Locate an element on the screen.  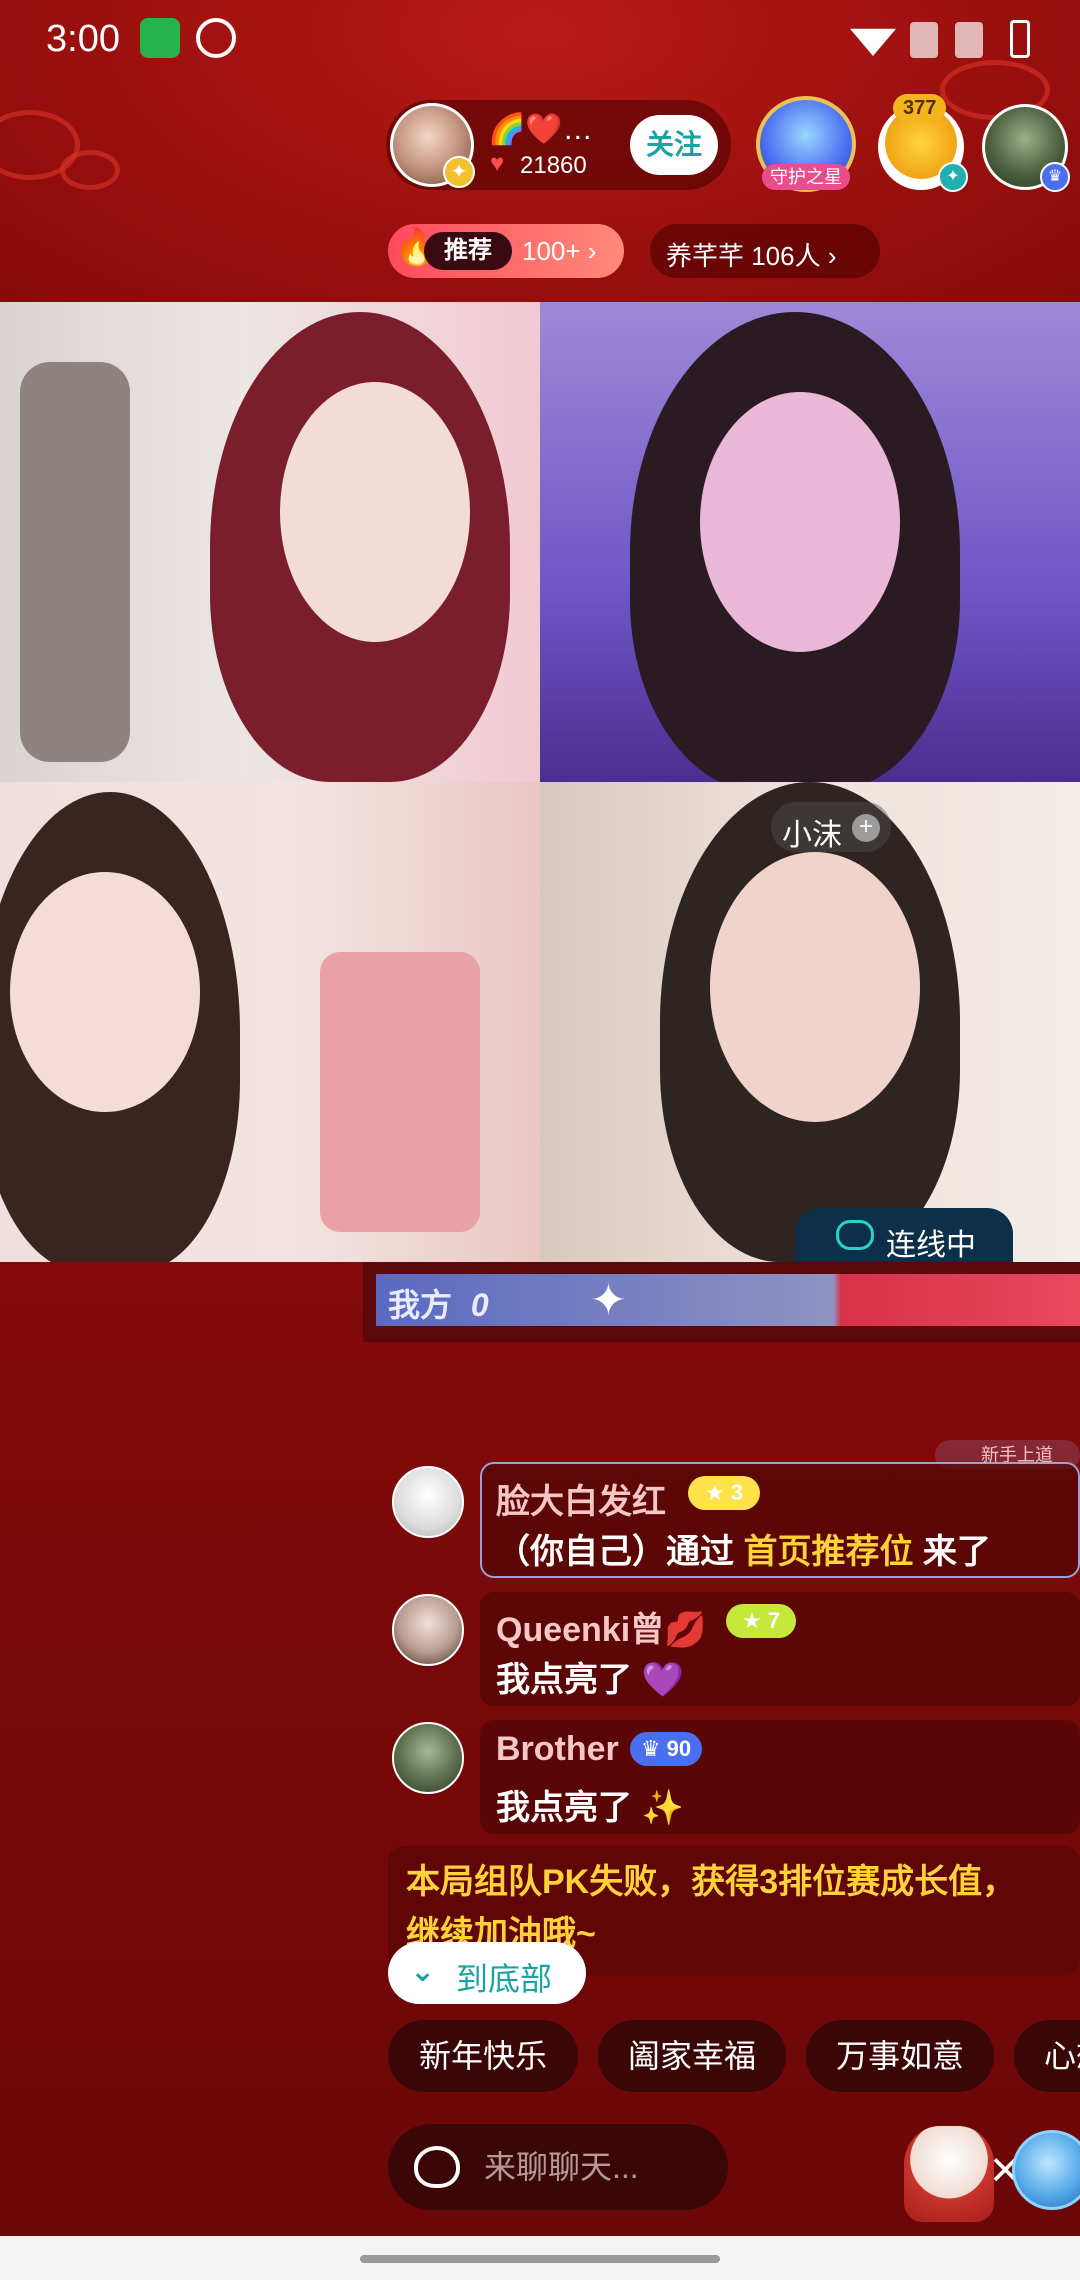
linking-label: 连线中 is located at coordinates (931, 1245).